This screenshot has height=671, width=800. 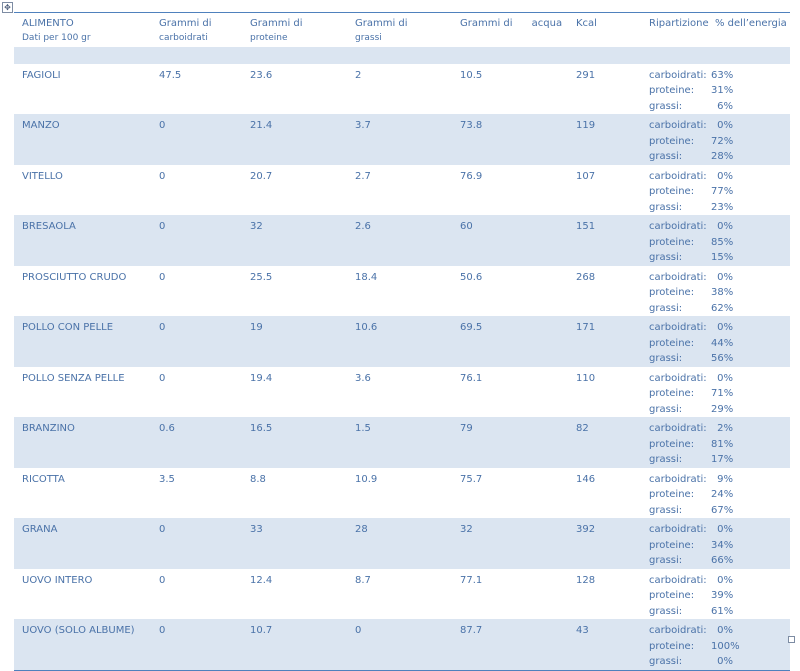 I want to click on energy-value-grassi: 67%, so click(x=722, y=510).